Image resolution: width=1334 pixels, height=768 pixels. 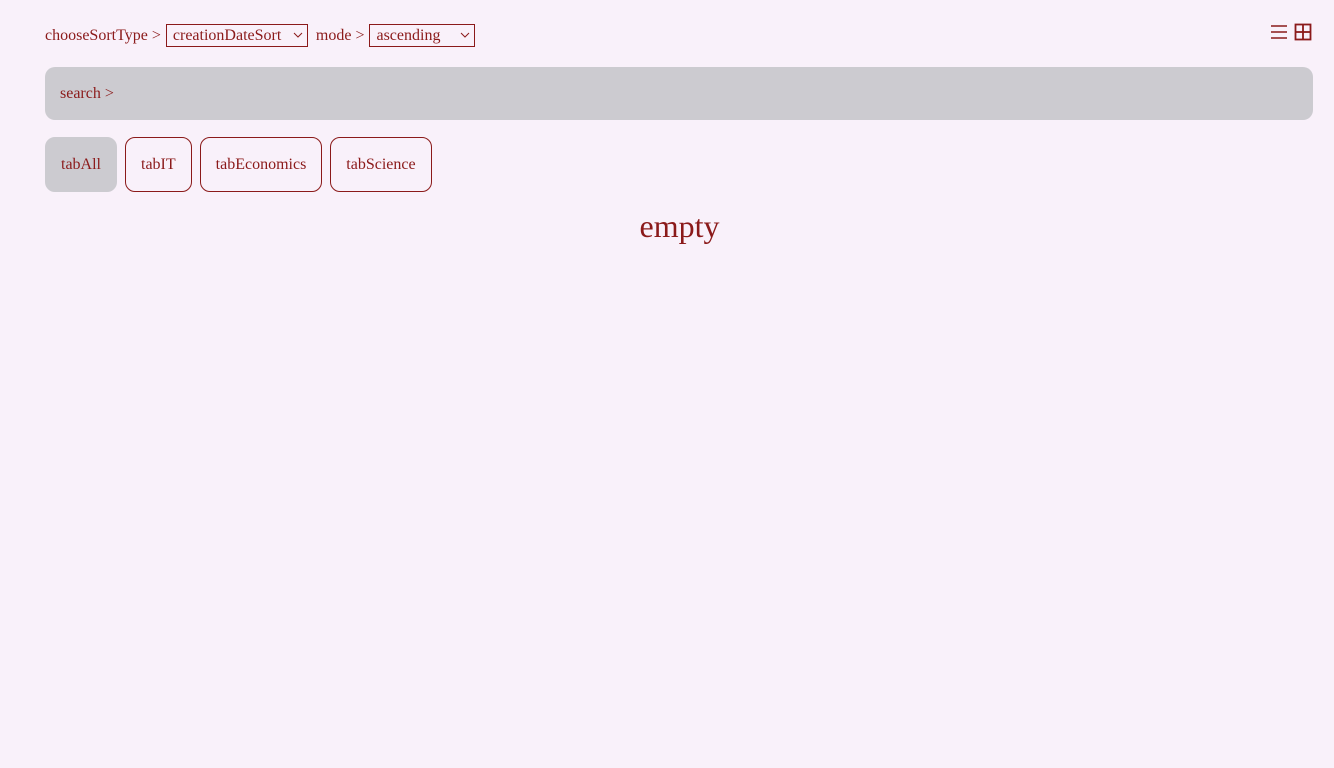 I want to click on list-view-icon, so click(x=1279, y=32).